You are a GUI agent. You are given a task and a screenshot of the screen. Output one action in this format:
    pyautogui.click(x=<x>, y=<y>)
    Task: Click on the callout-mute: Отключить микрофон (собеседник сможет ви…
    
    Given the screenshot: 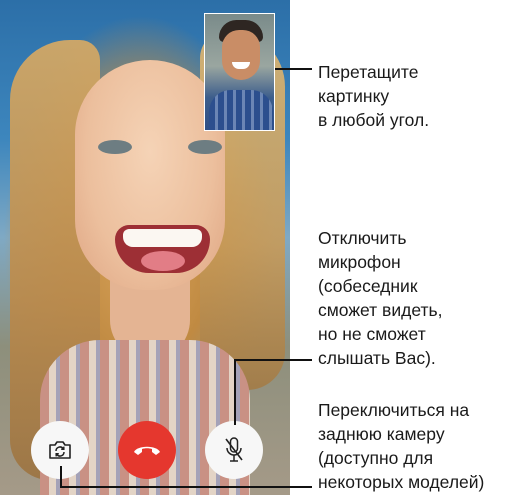 What is the action you would take?
    pyautogui.click(x=380, y=298)
    